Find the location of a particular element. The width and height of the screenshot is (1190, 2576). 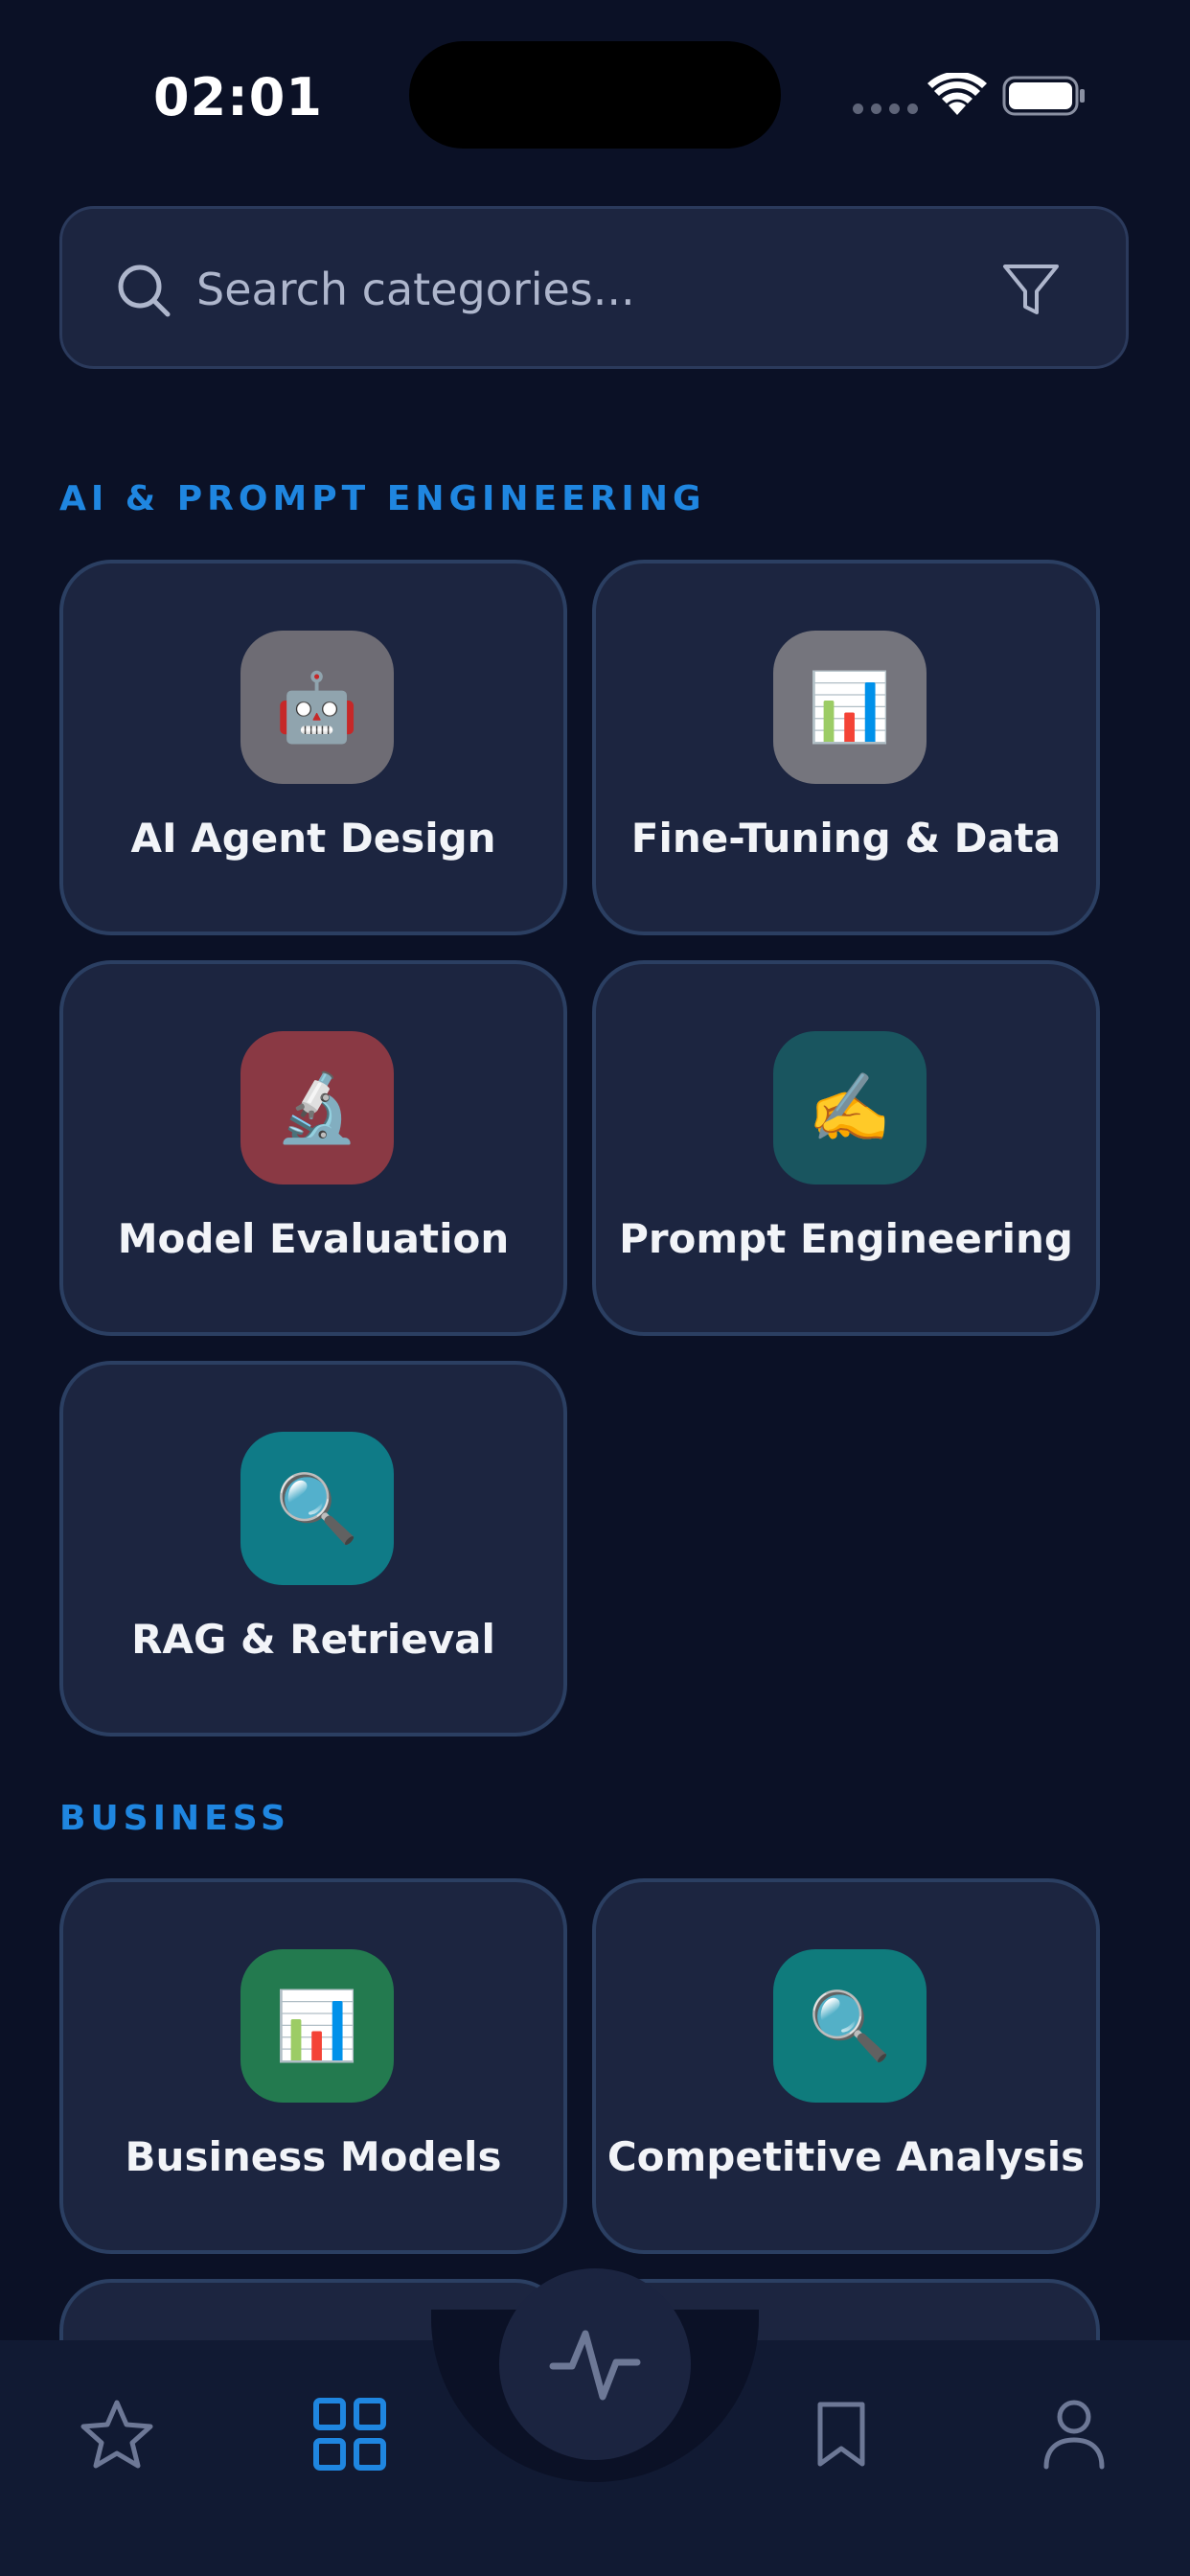

tab-favorites is located at coordinates (117, 2434).